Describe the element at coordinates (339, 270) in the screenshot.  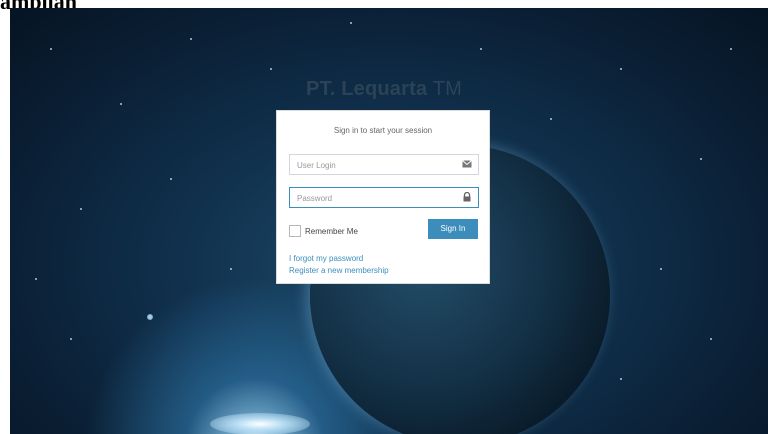
I see `register-link: Register a new membership` at that location.